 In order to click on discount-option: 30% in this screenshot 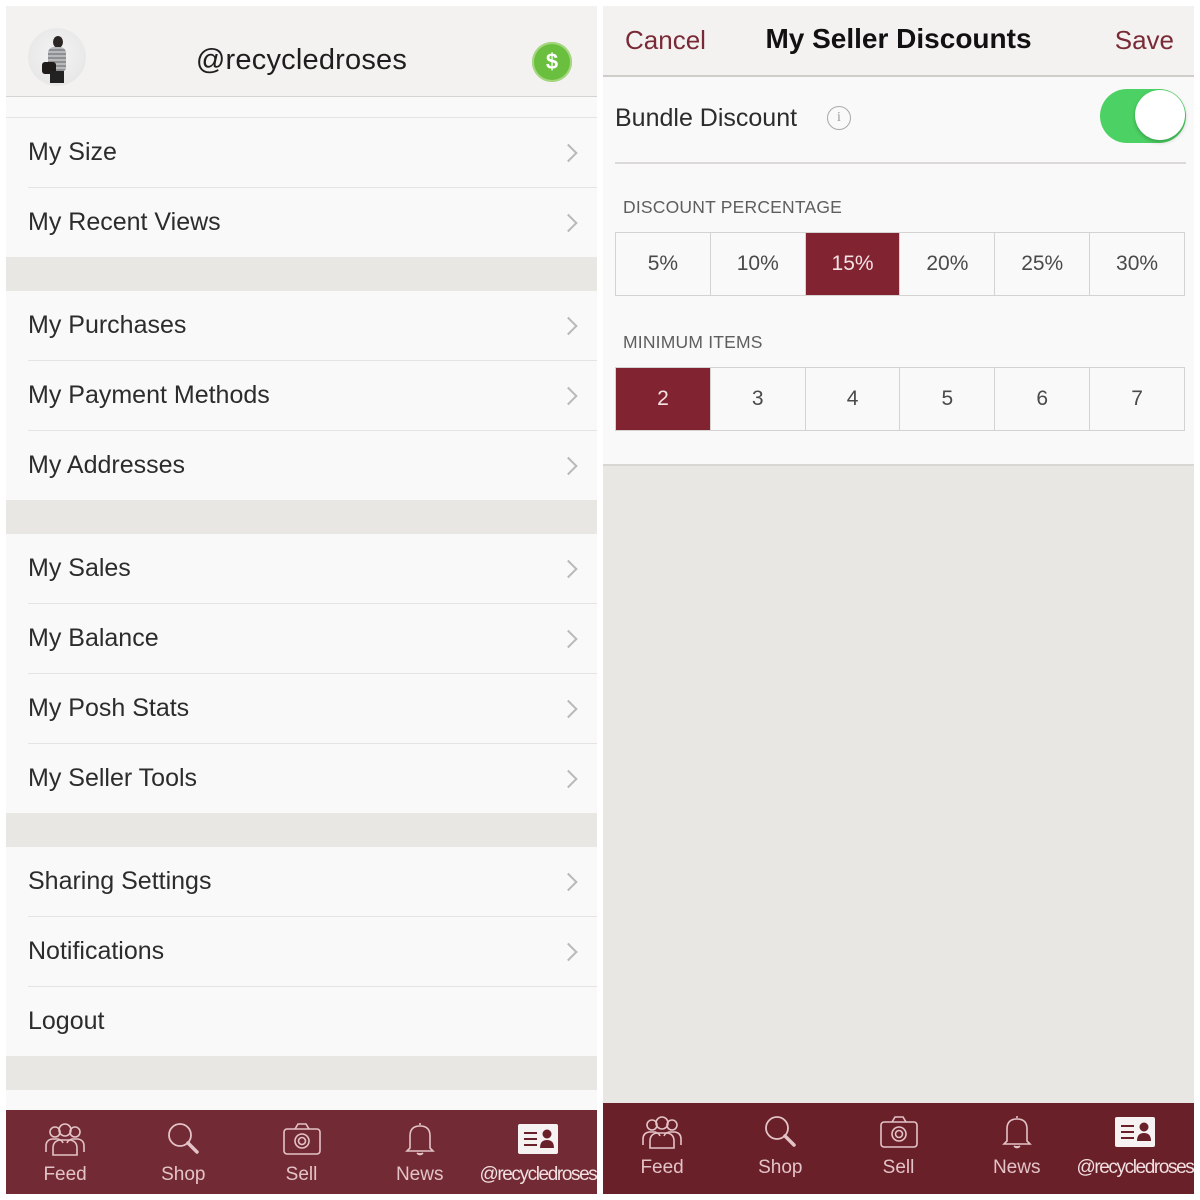, I will do `click(1136, 264)`.